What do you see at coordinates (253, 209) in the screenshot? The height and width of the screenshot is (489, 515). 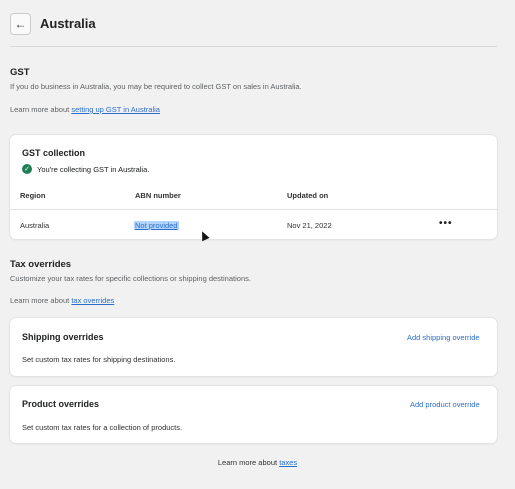 I see `table-divider` at bounding box center [253, 209].